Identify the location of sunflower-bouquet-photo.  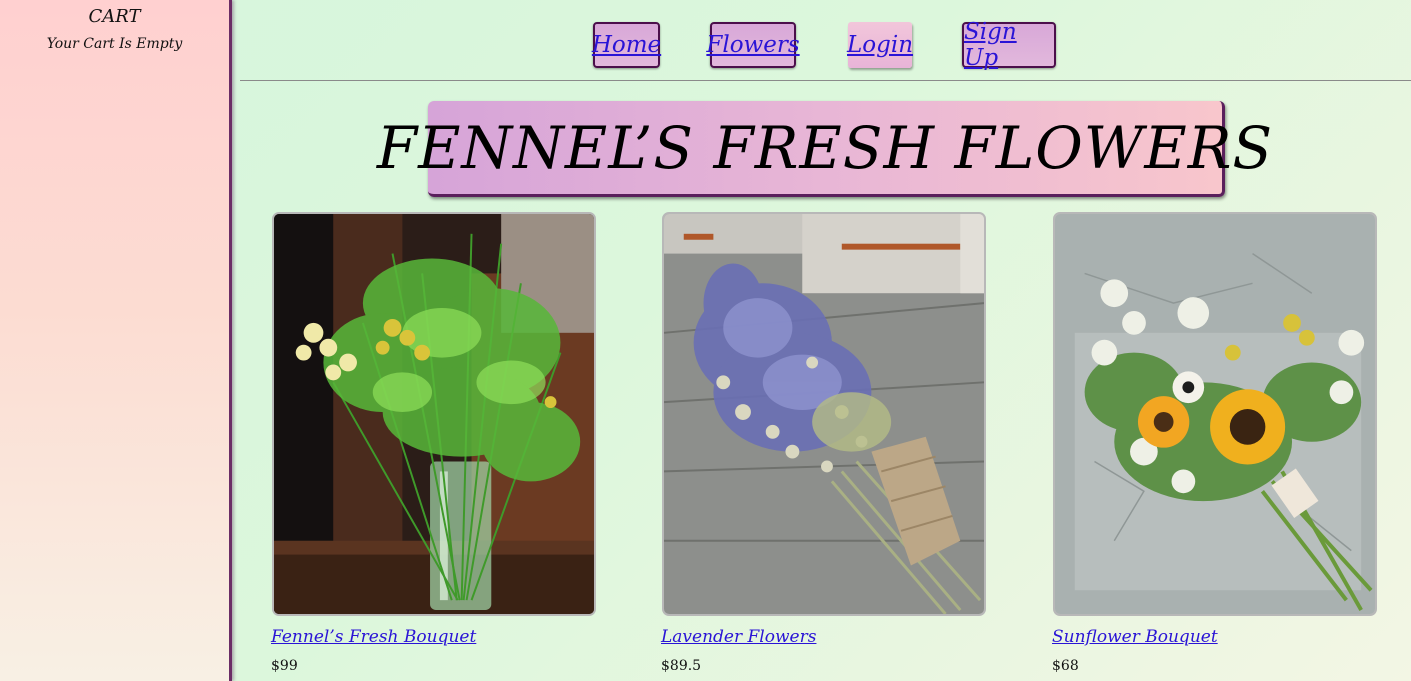
(1215, 414).